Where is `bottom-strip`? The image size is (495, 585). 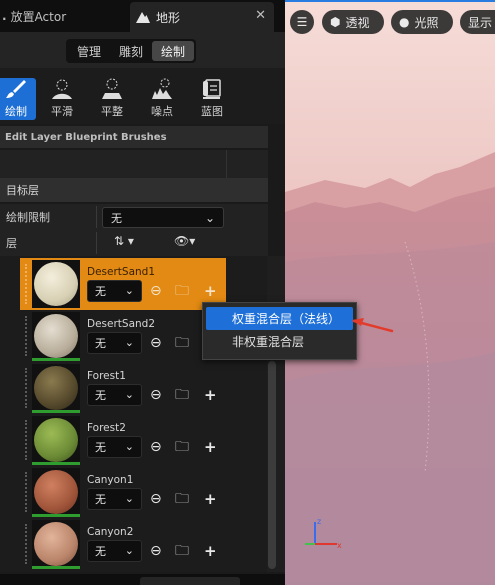 bottom-strip is located at coordinates (142, 579).